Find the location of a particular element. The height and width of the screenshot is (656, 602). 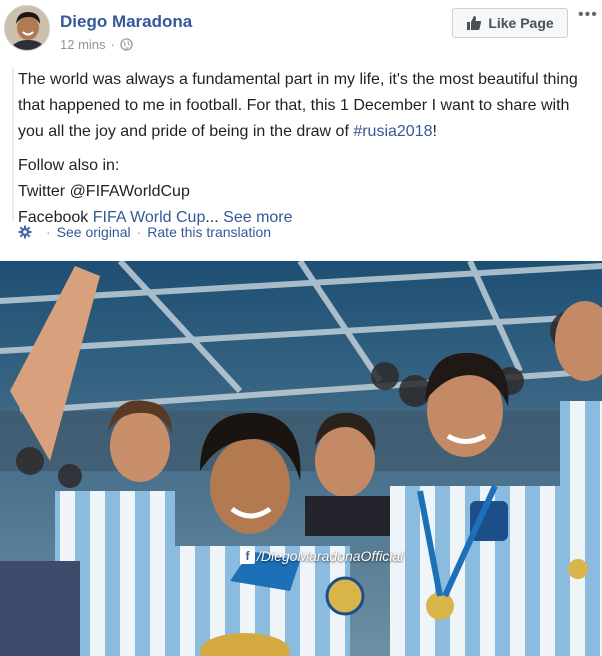

gear-icon is located at coordinates (25, 232).